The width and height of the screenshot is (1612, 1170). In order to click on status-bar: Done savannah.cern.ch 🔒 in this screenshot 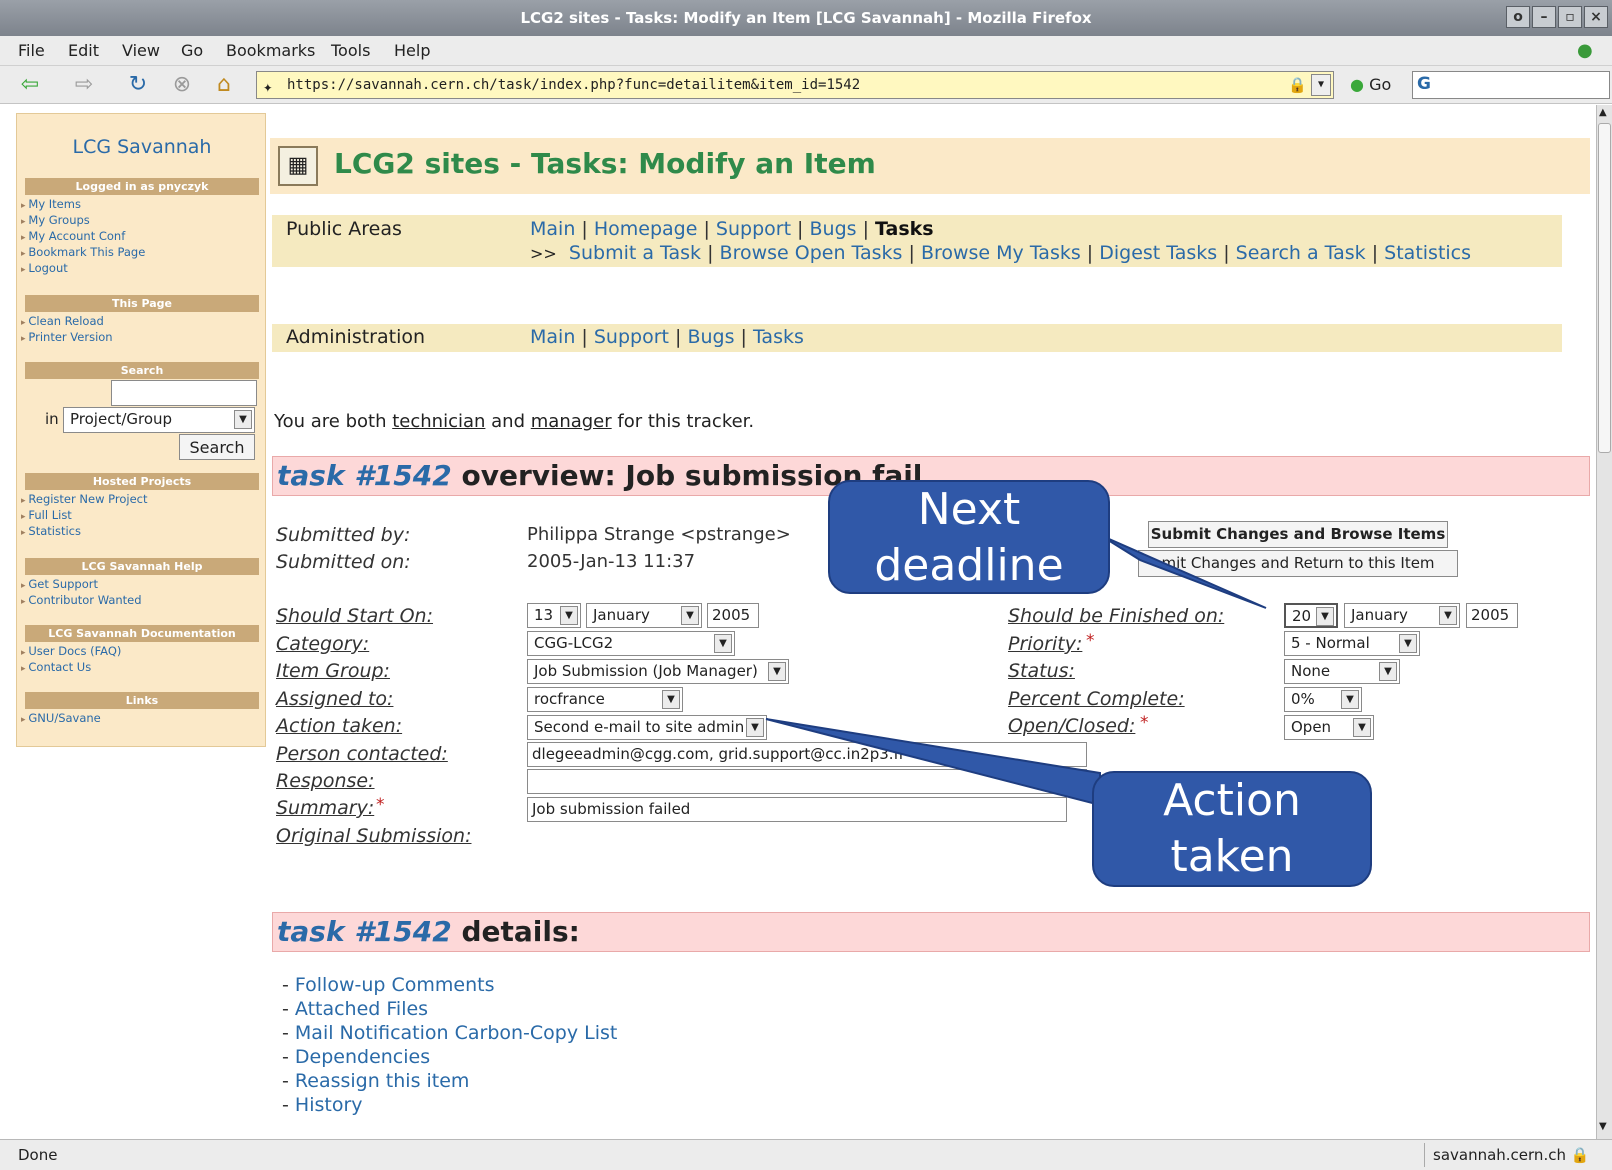, I will do `click(806, 1154)`.